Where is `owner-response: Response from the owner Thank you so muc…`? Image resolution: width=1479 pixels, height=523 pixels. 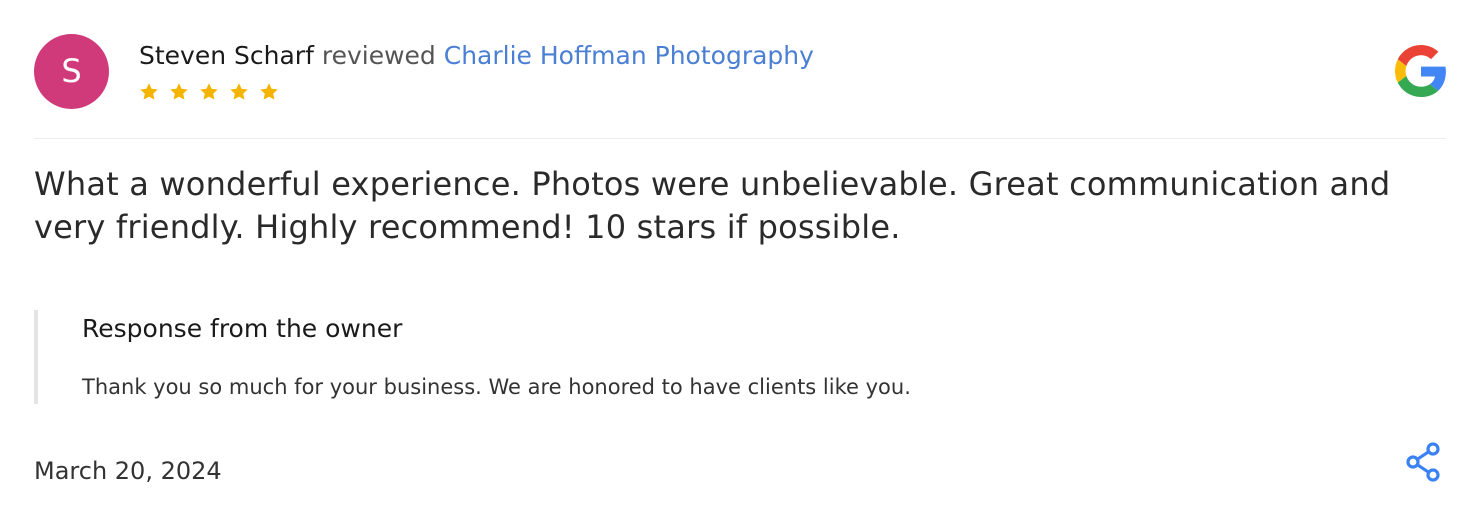 owner-response: Response from the owner Thank you so muc… is located at coordinates (636, 357).